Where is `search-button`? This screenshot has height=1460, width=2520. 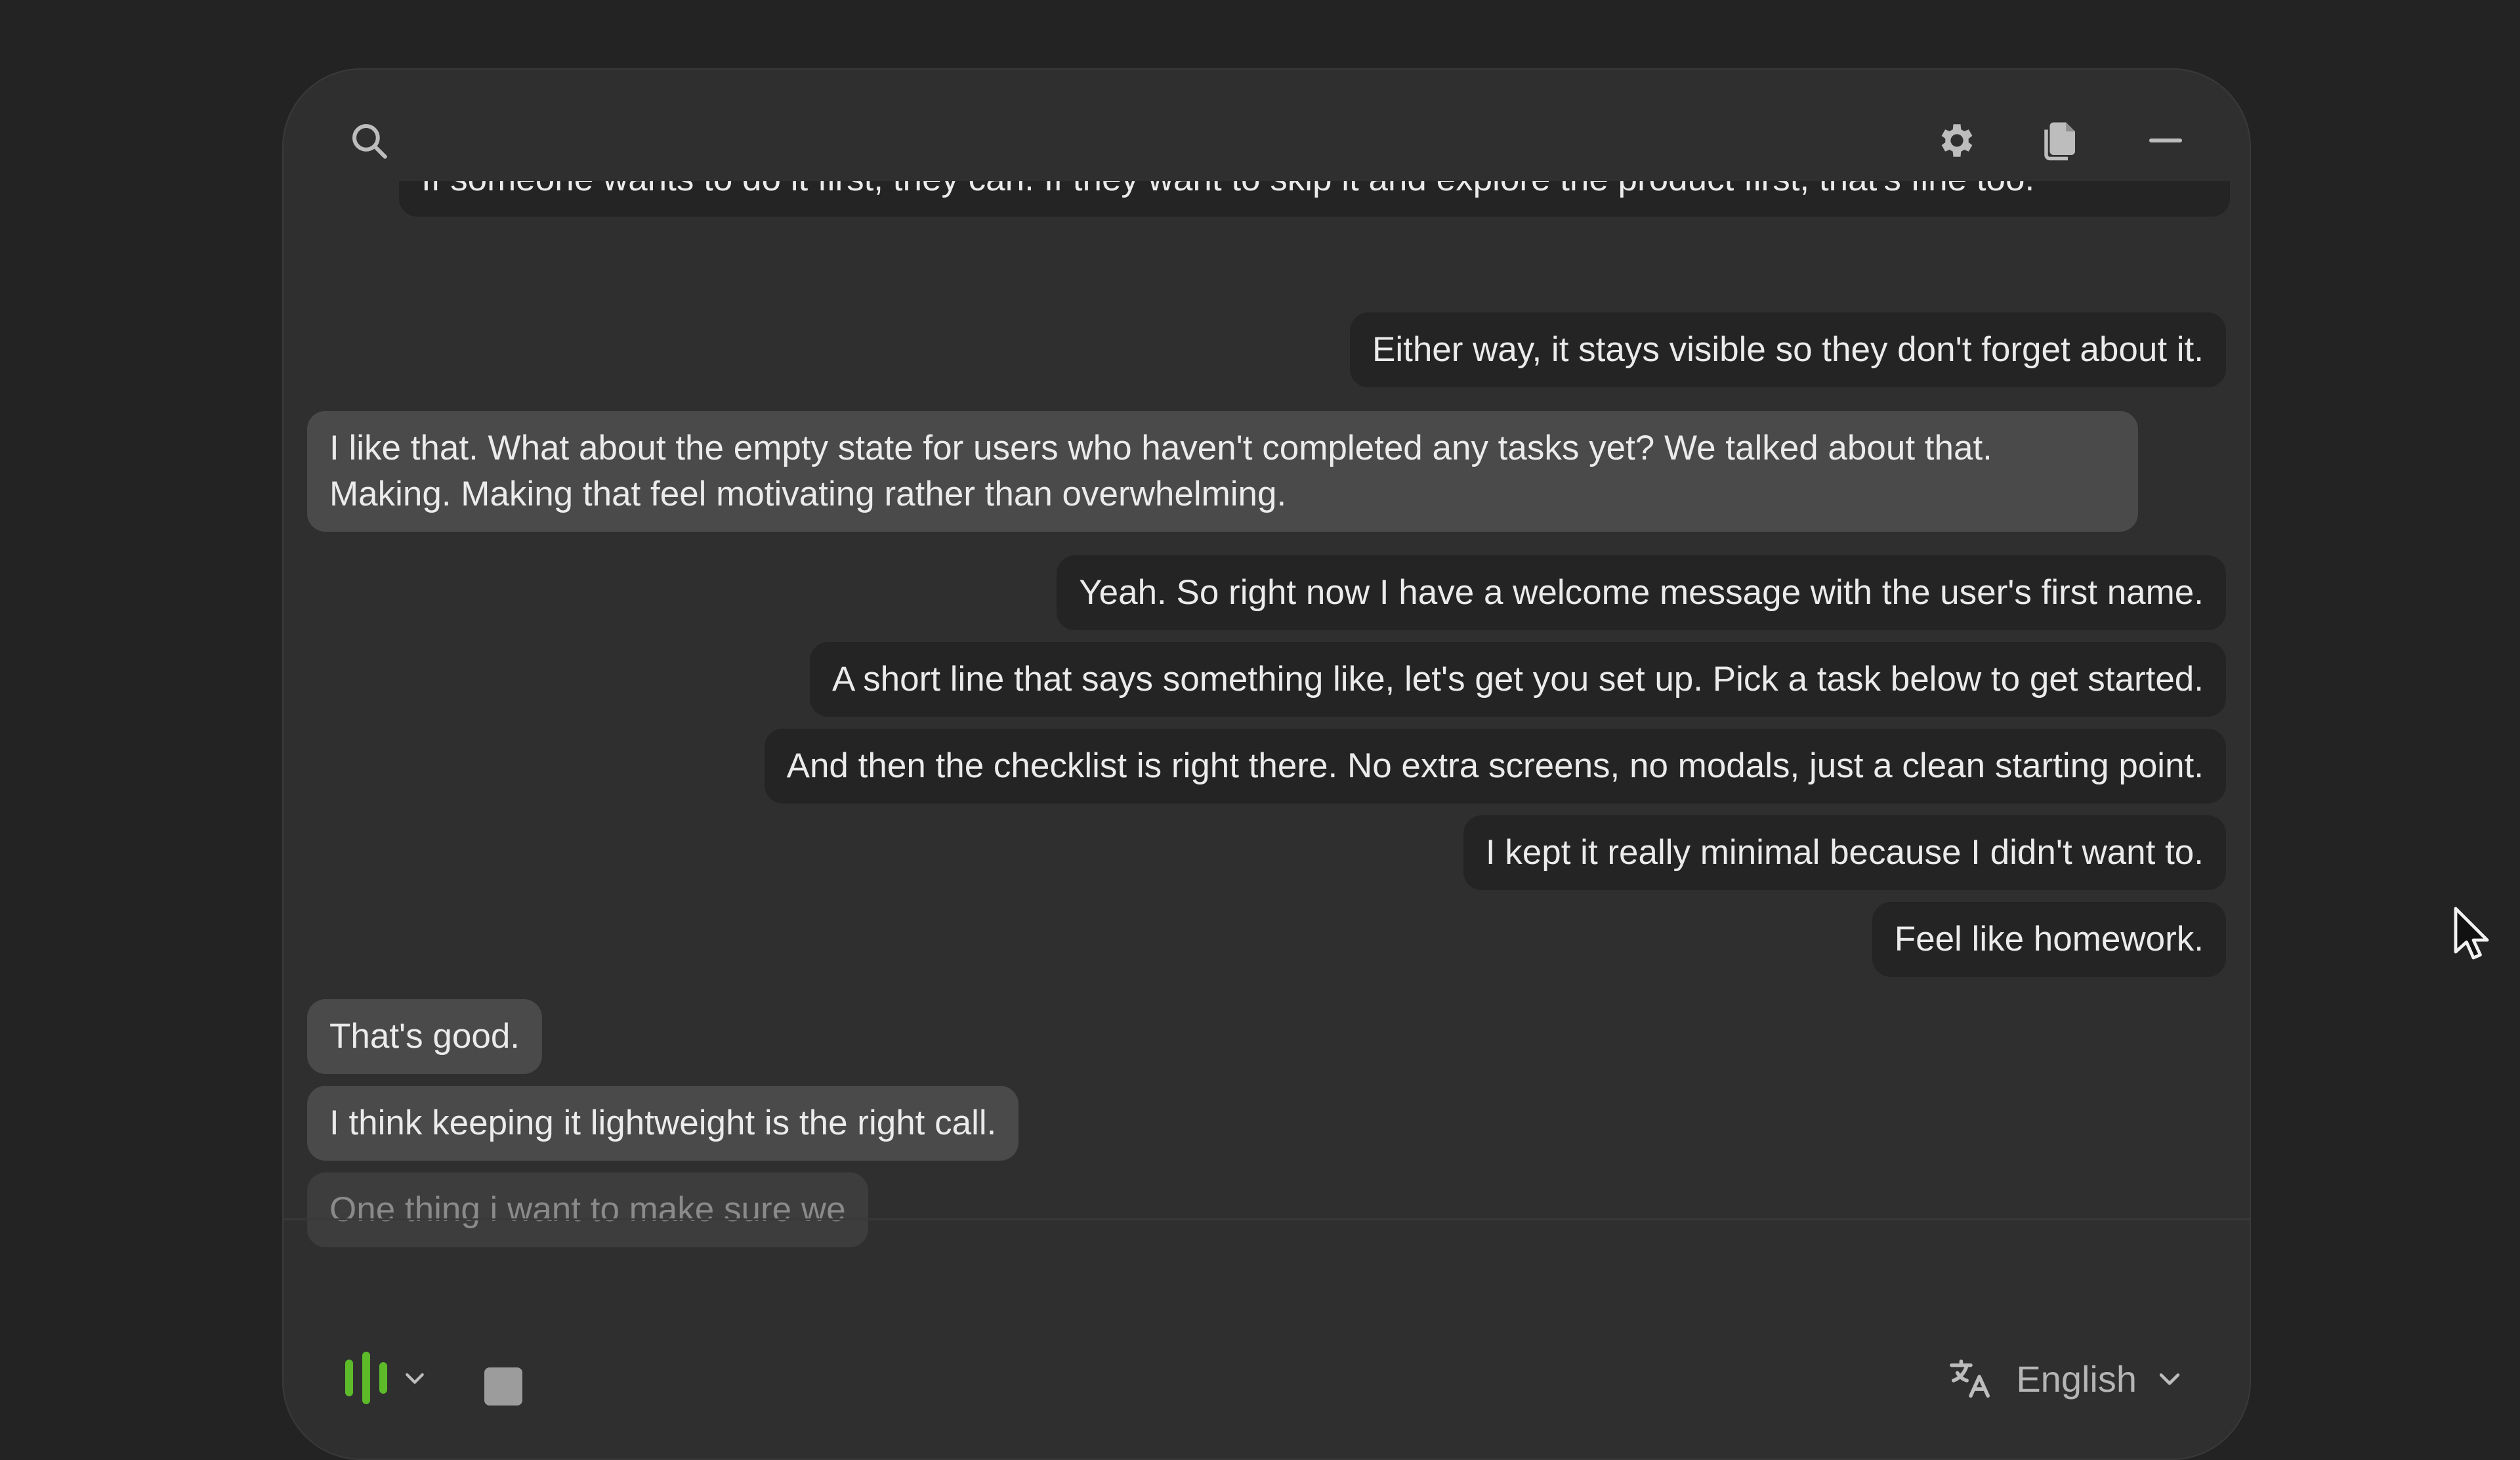
search-button is located at coordinates (369, 140).